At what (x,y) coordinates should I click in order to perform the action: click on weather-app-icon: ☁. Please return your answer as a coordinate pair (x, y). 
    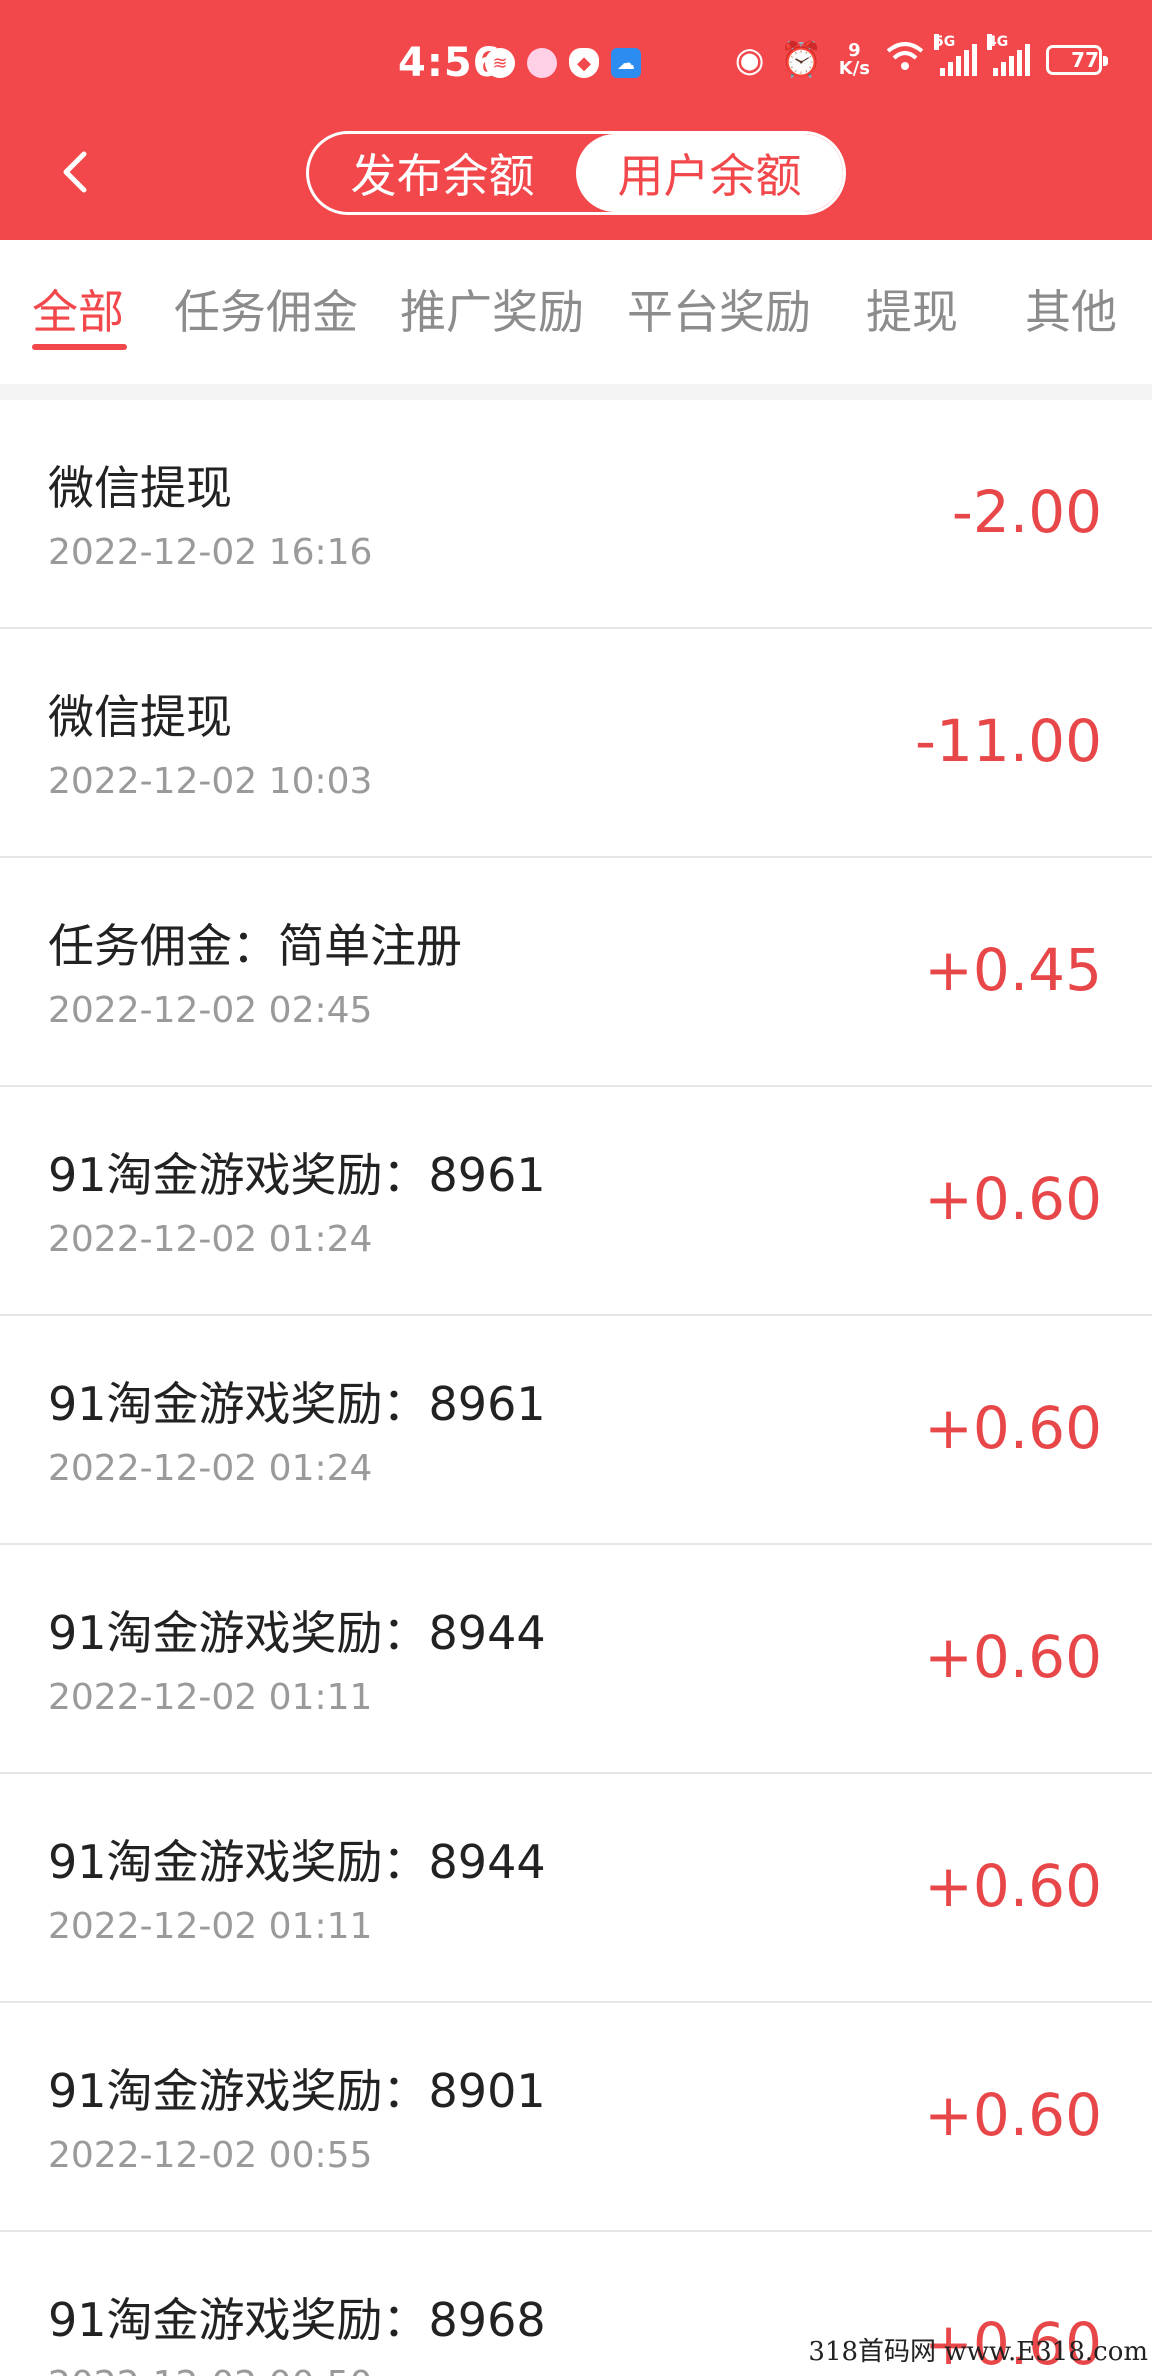
    Looking at the image, I should click on (626, 63).